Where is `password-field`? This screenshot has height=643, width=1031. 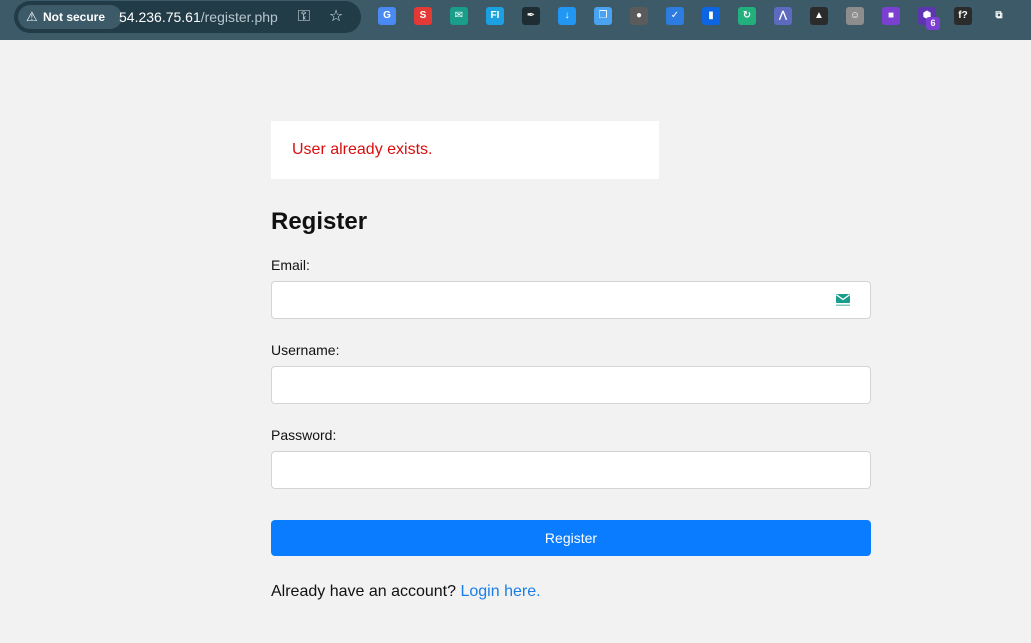 password-field is located at coordinates (571, 470).